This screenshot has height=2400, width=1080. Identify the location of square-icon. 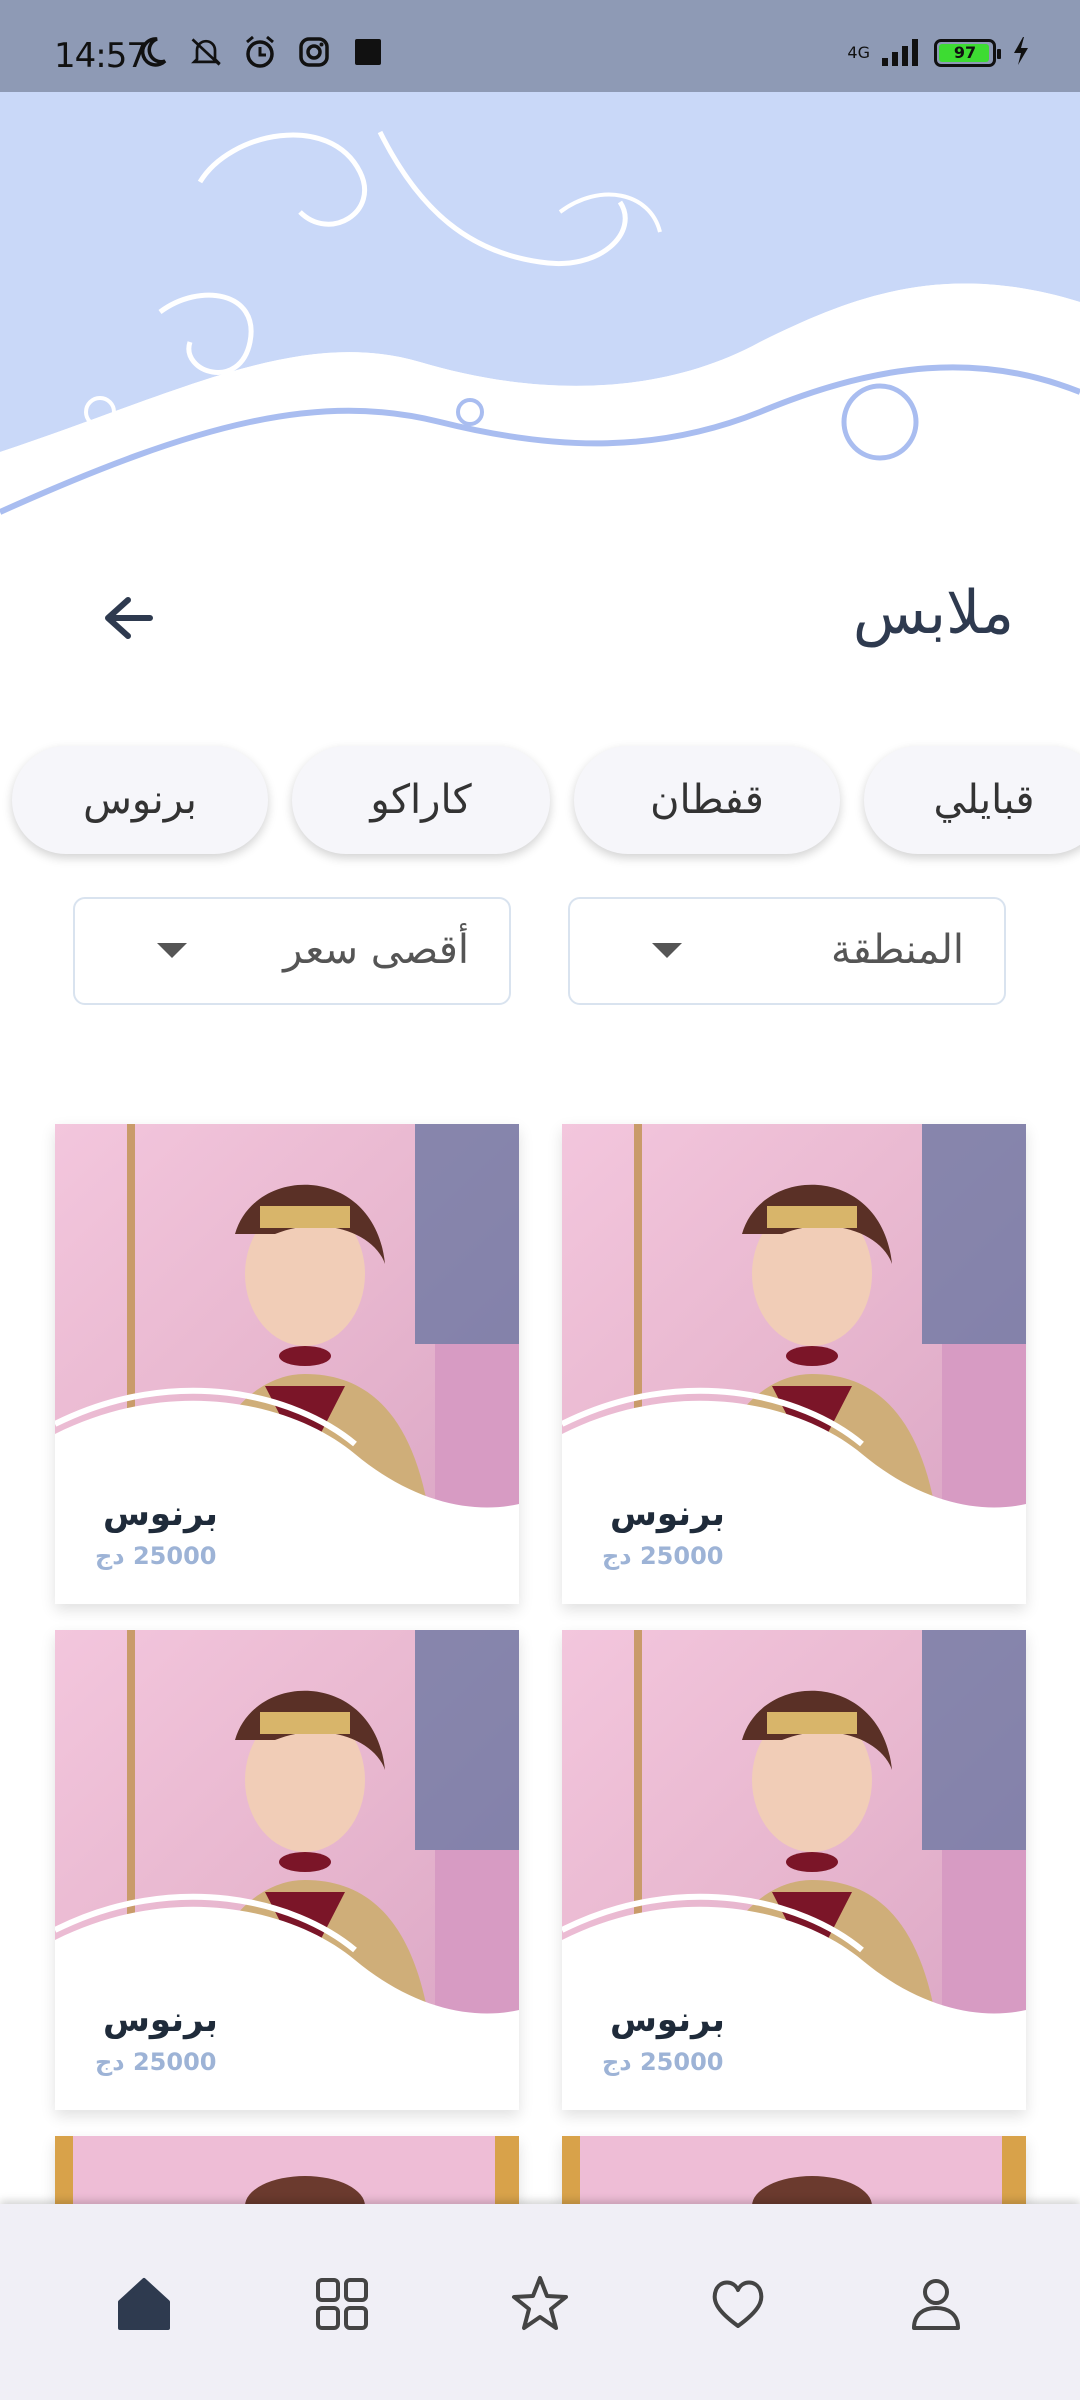
(368, 52).